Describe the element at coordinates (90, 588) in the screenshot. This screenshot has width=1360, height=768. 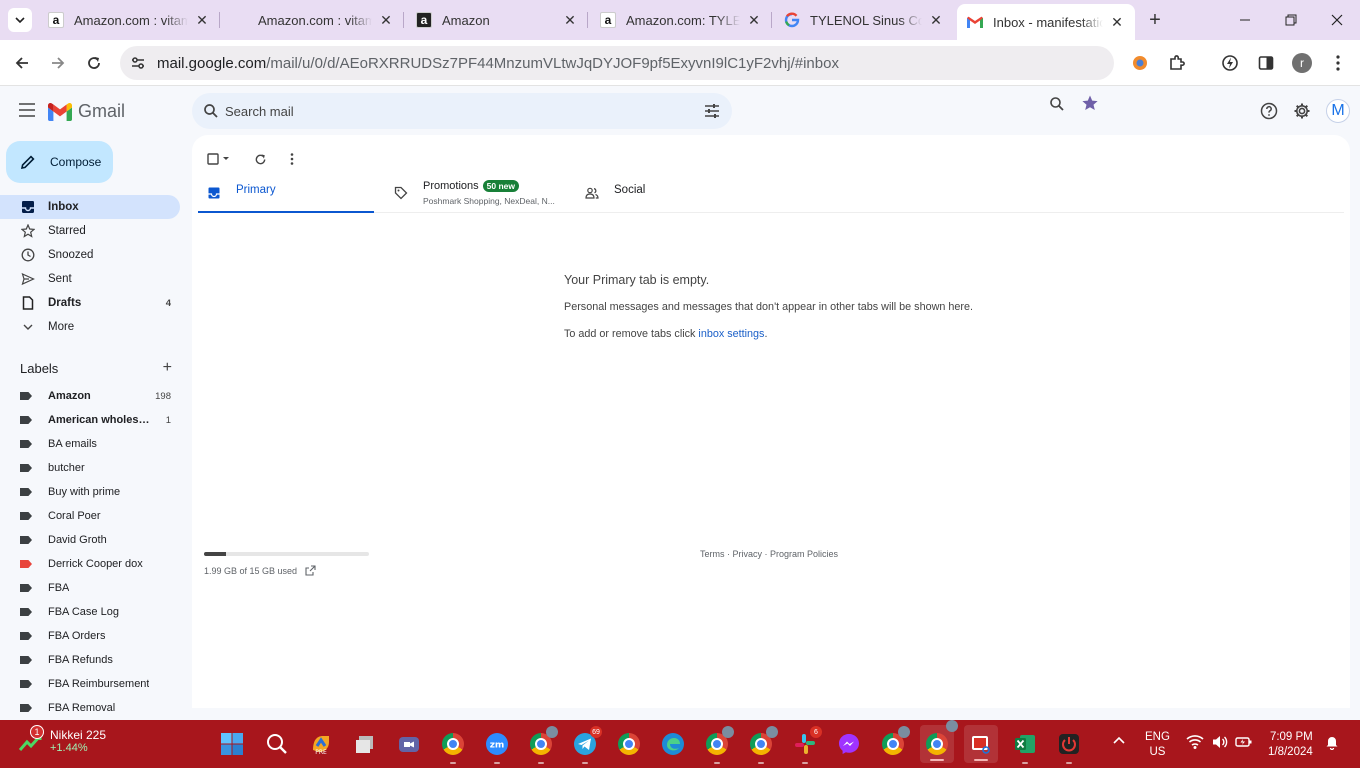
I see `label-item: FBA` at that location.